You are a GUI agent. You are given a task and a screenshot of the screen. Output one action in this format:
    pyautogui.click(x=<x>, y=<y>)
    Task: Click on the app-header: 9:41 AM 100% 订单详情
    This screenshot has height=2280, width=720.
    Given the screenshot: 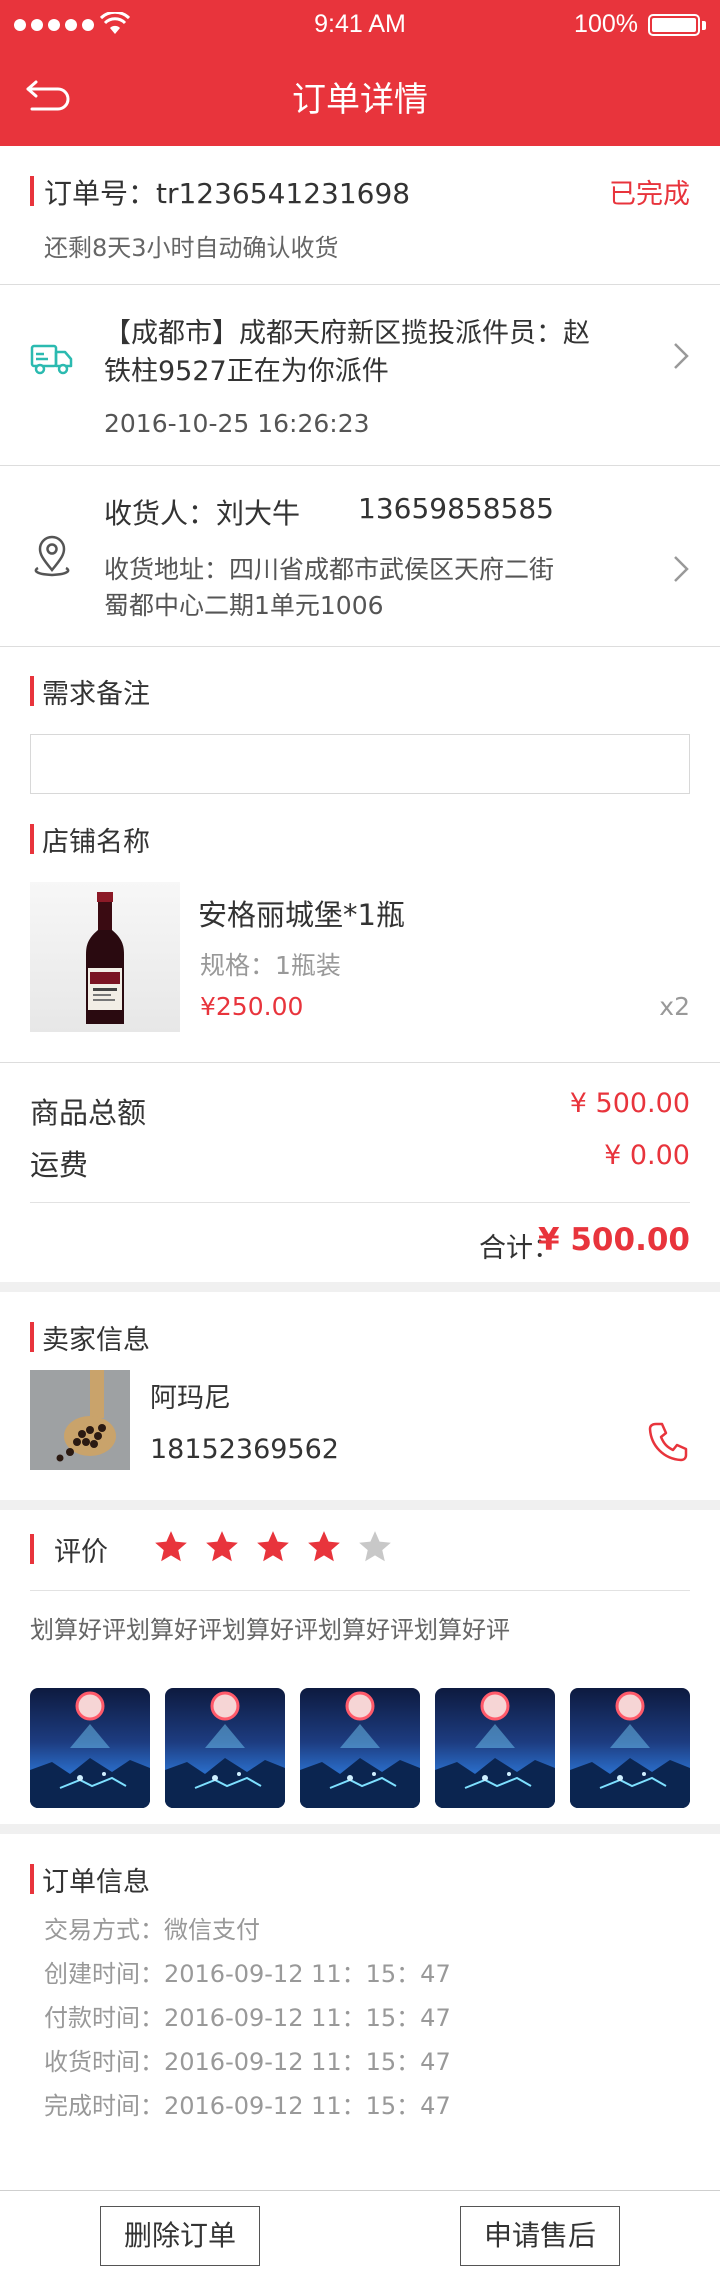 What is the action you would take?
    pyautogui.click(x=360, y=73)
    